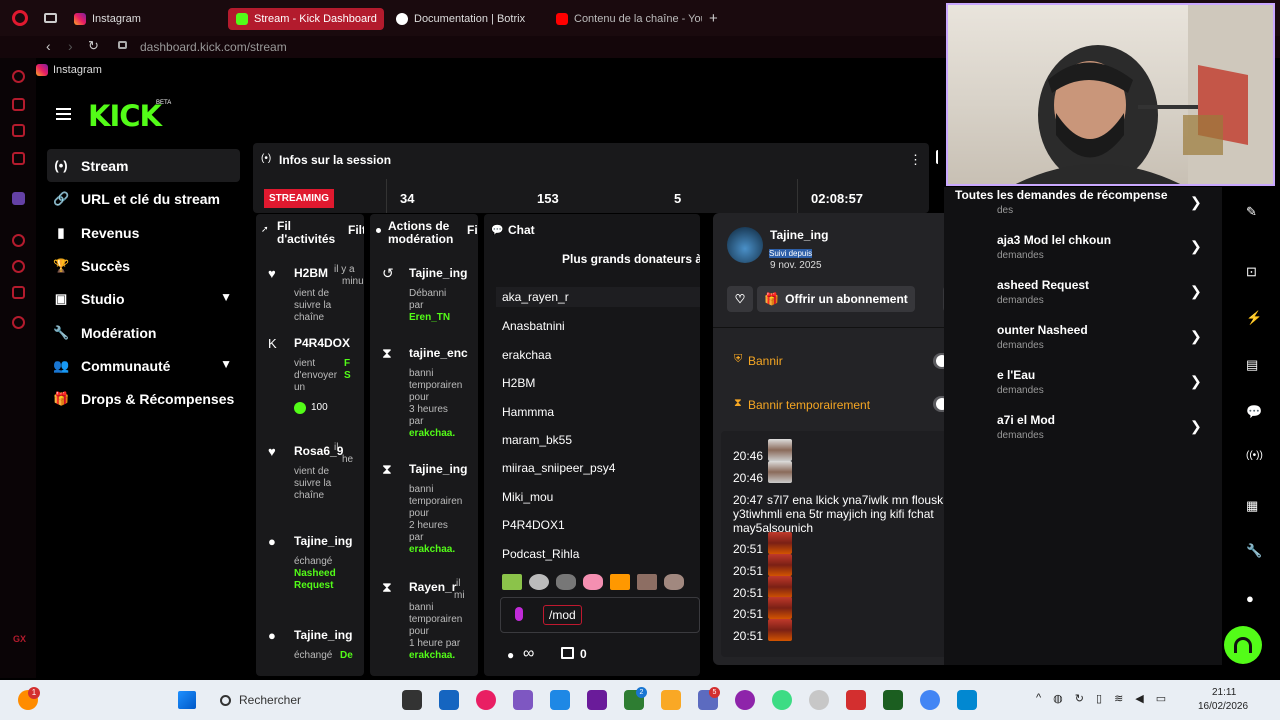  Describe the element at coordinates (265, 229) in the screenshot. I see `pin-icon: ➚` at that location.